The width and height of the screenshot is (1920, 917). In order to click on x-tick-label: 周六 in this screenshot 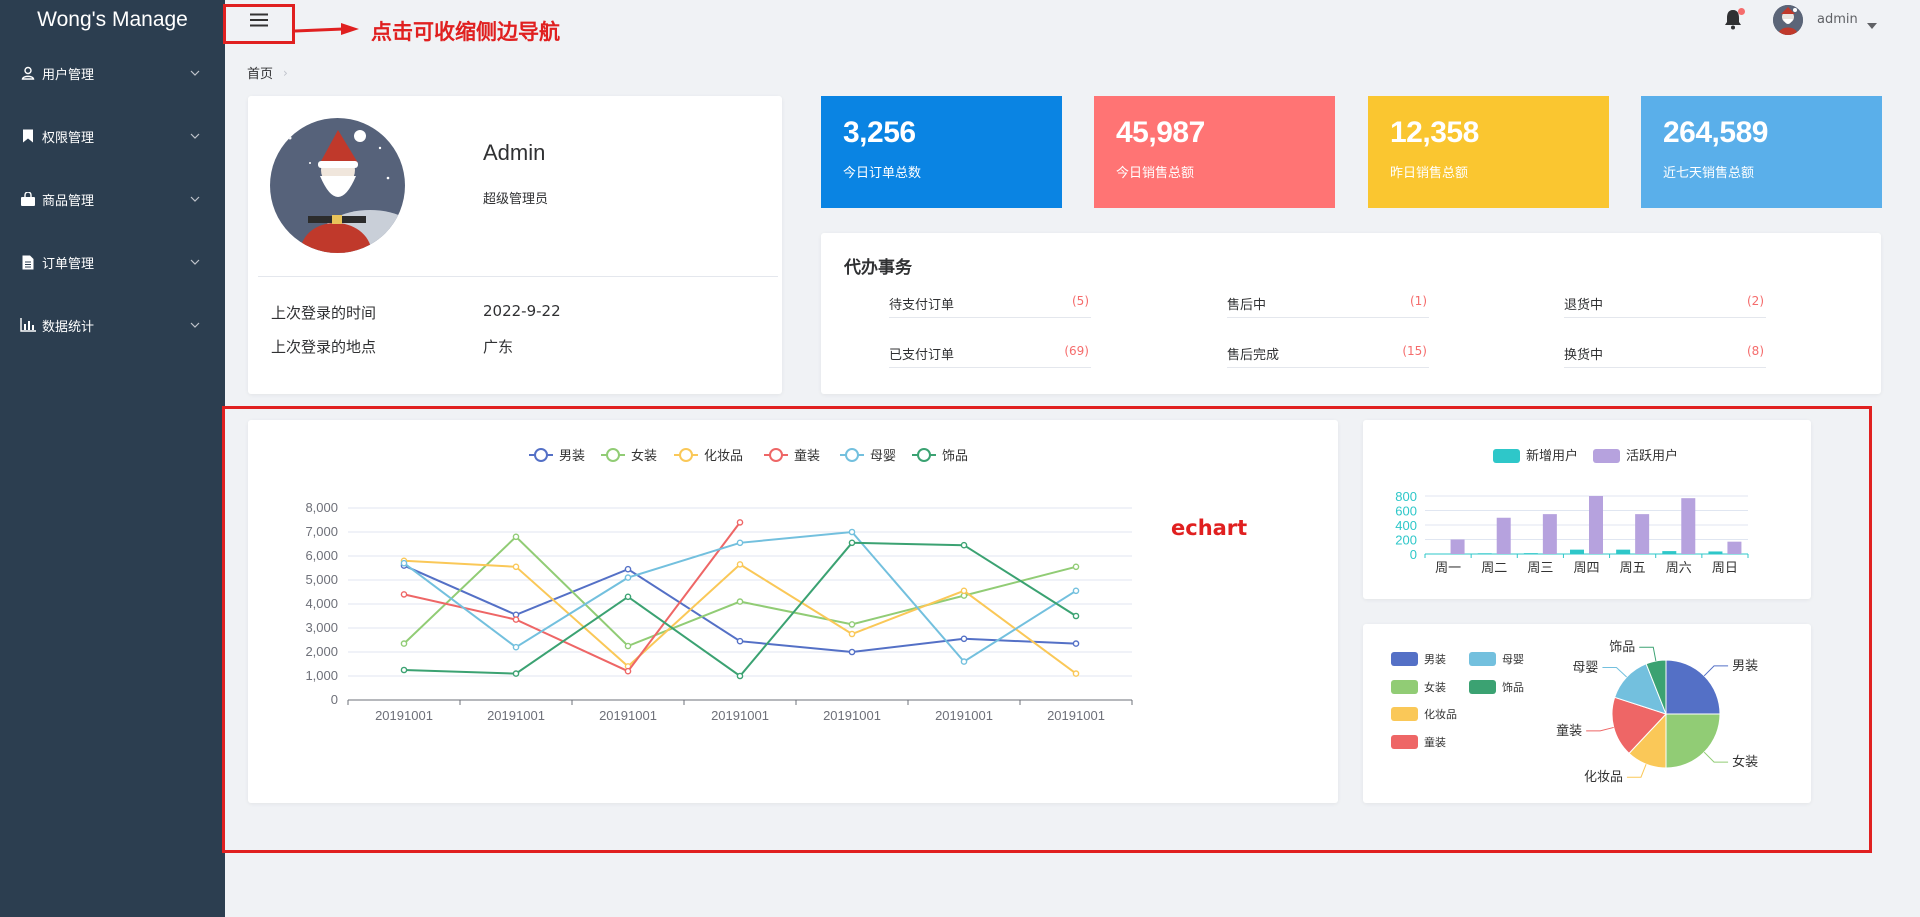, I will do `click(1679, 567)`.